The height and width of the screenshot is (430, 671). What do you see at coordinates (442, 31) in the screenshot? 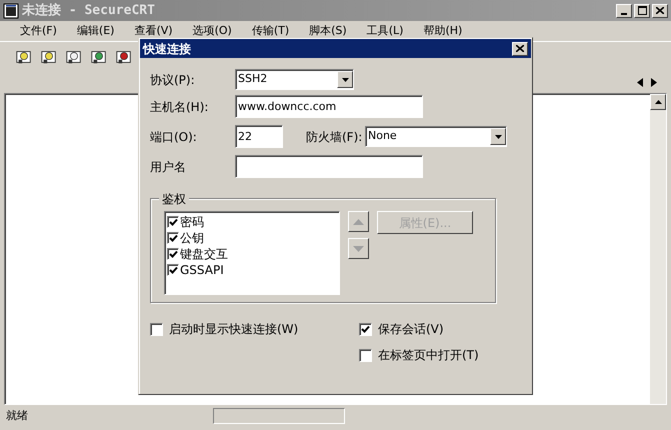
I see `menu-item: 帮助(H)` at bounding box center [442, 31].